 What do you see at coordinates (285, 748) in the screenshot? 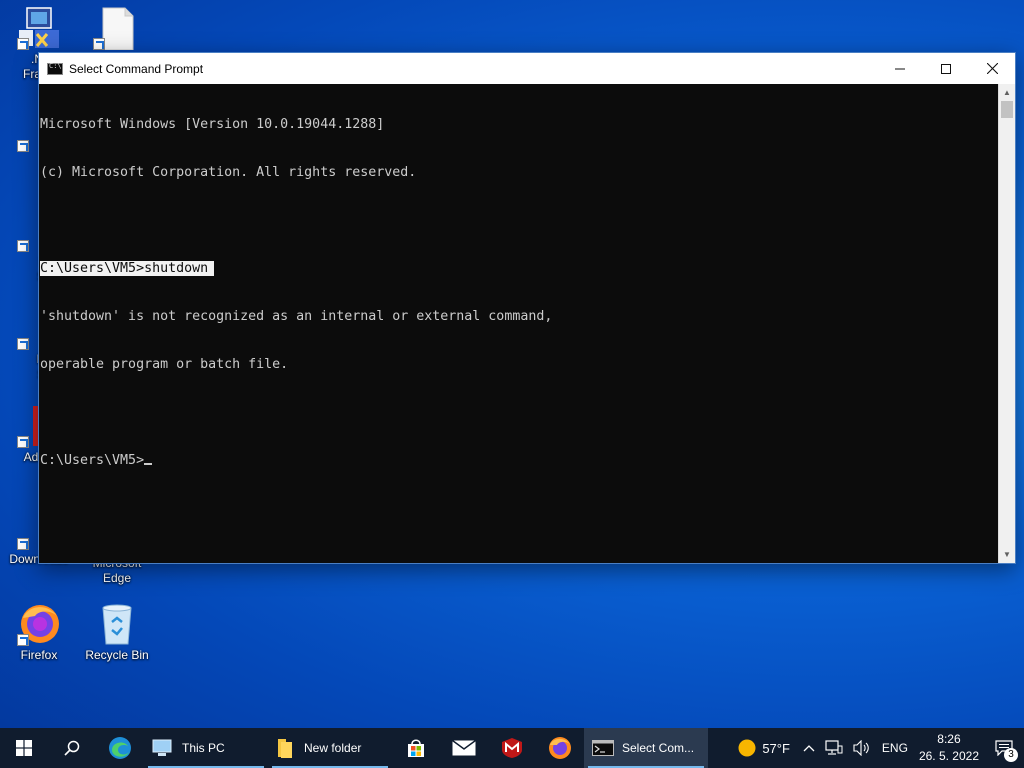
I see `folder-icon` at bounding box center [285, 748].